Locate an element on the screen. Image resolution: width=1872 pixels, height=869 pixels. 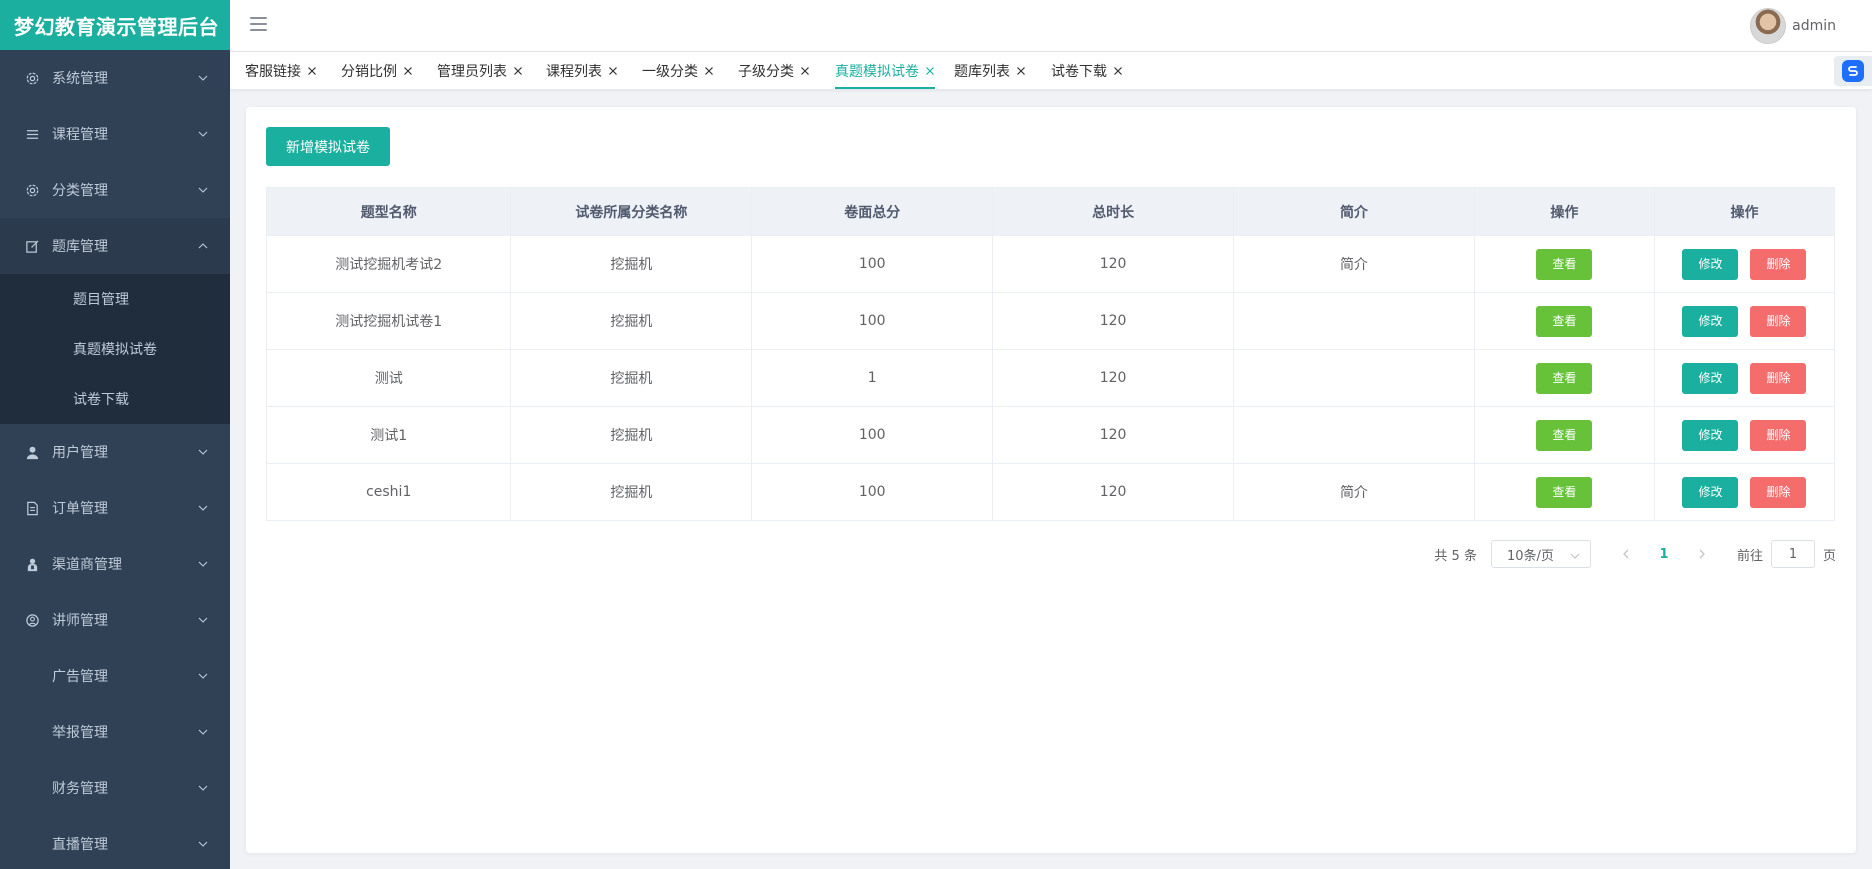
tab: 分销比例 is located at coordinates (377, 70).